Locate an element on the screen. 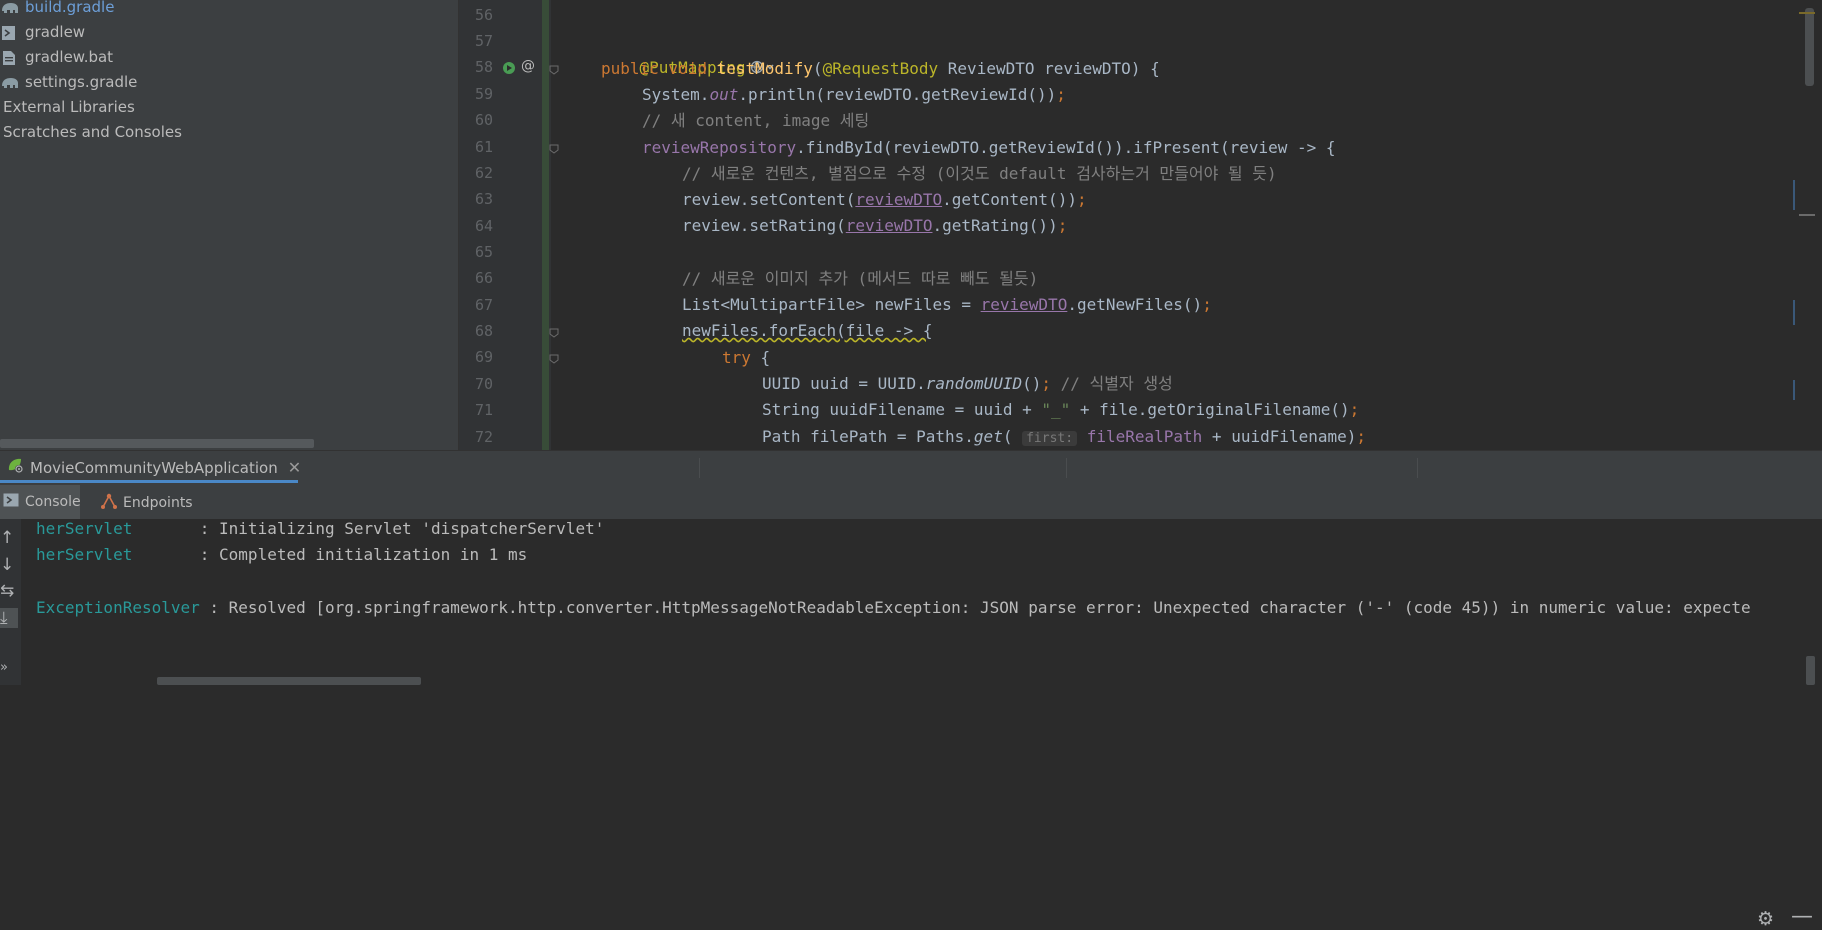 The image size is (1822, 930). code-token: () is located at coordinates (1032, 383).